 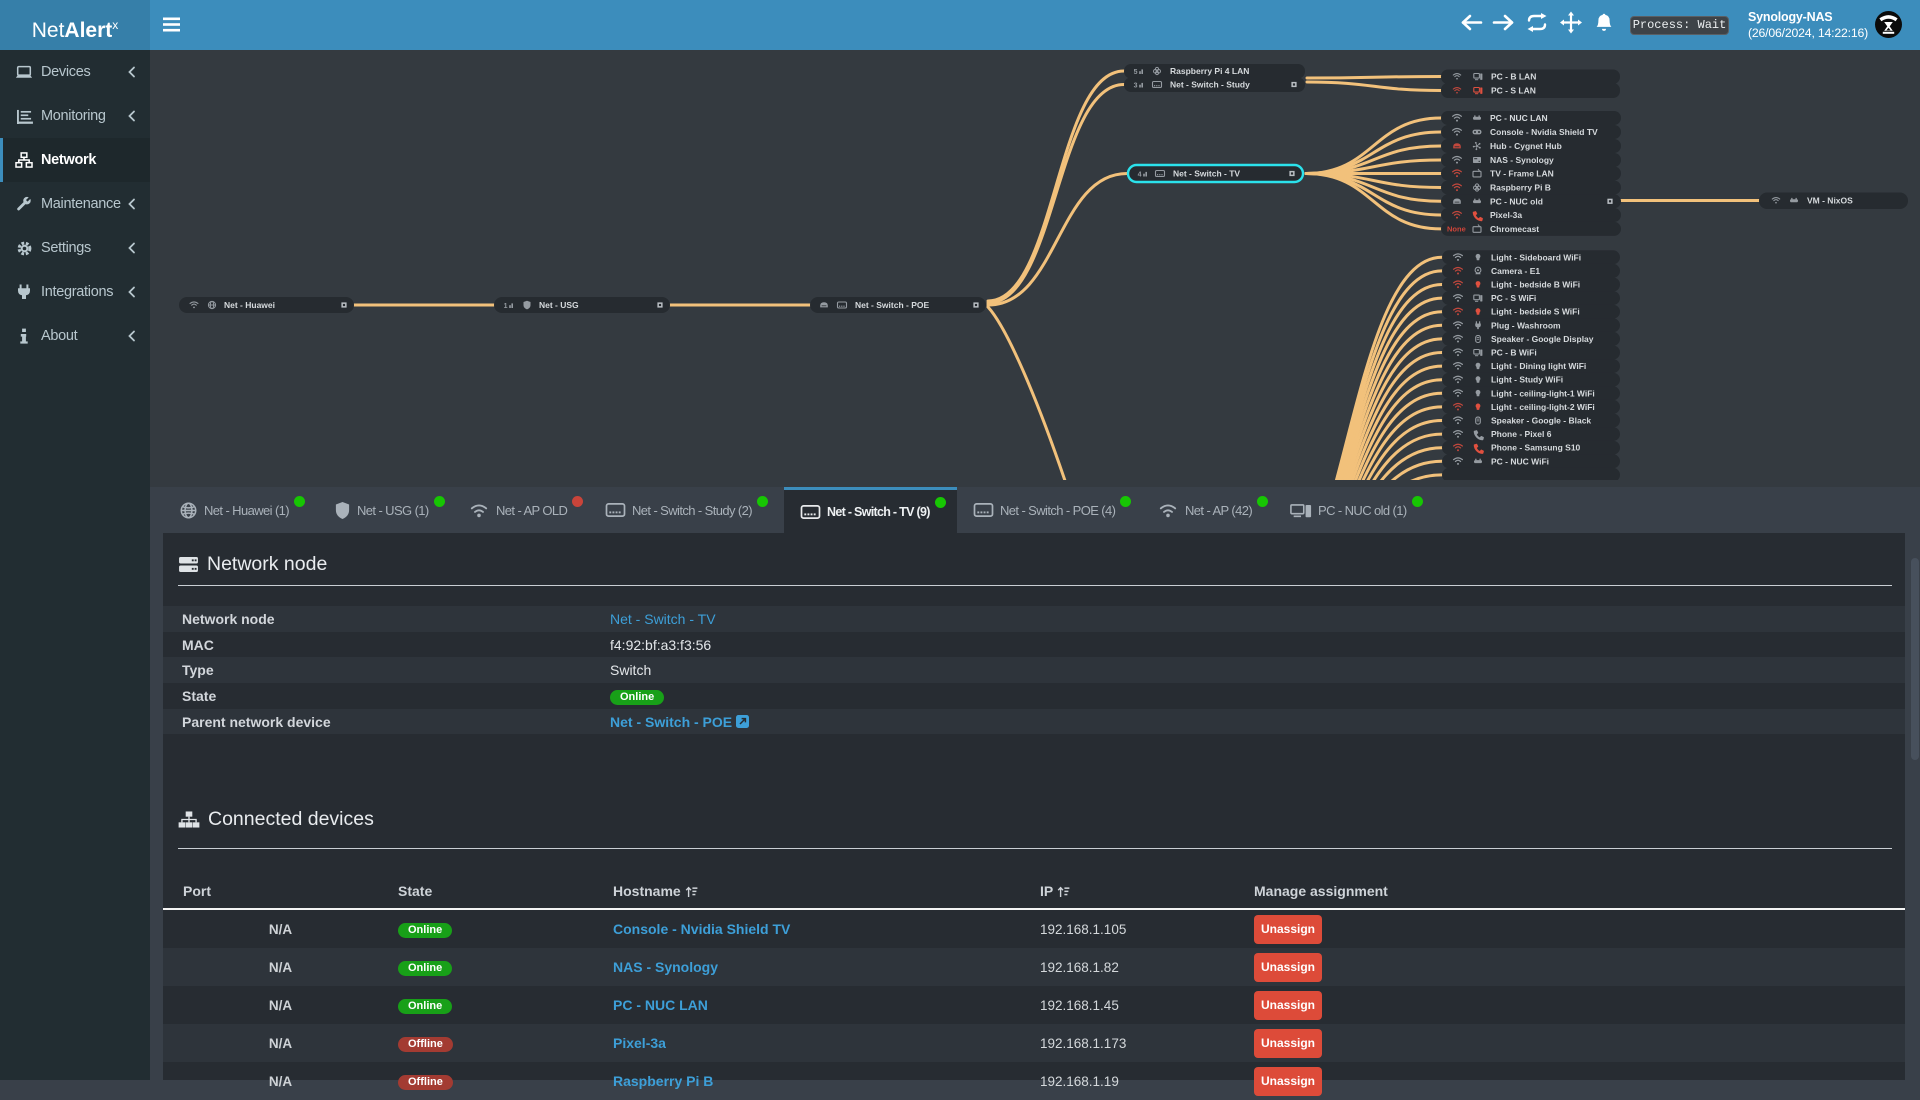 I want to click on svg-text: Light - Sideboard WiFi, so click(x=1536, y=257).